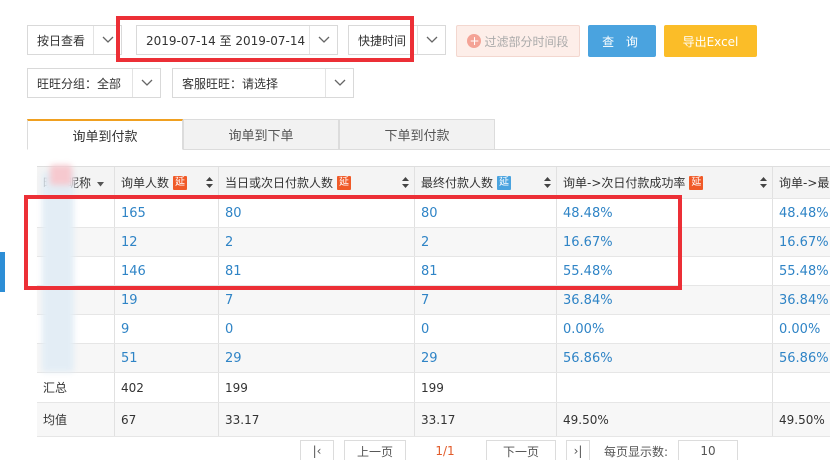 The width and height of the screenshot is (830, 460). What do you see at coordinates (804, 242) in the screenshot?
I see `cell-rate-final: 16.67%` at bounding box center [804, 242].